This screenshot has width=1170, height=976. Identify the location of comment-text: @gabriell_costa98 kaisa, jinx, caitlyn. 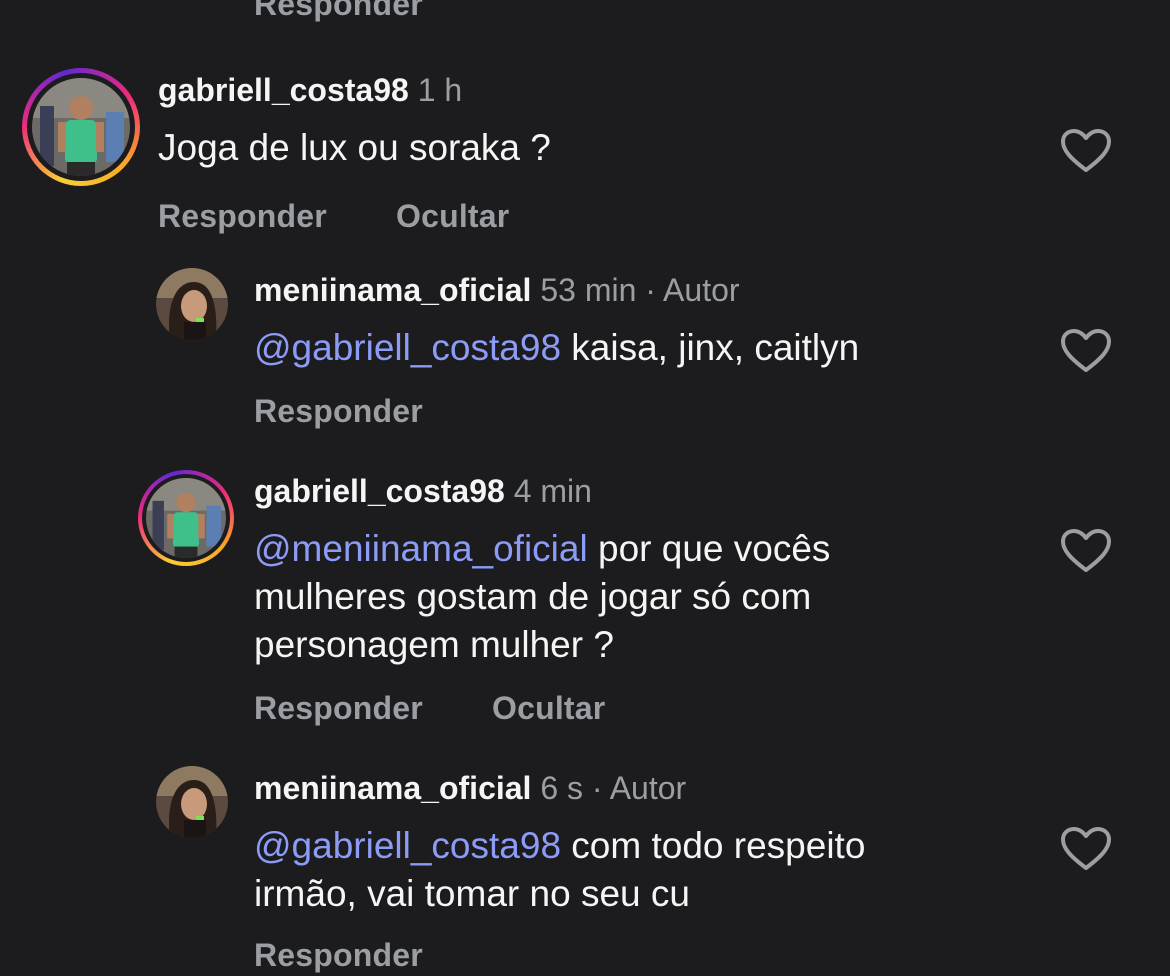
(556, 348).